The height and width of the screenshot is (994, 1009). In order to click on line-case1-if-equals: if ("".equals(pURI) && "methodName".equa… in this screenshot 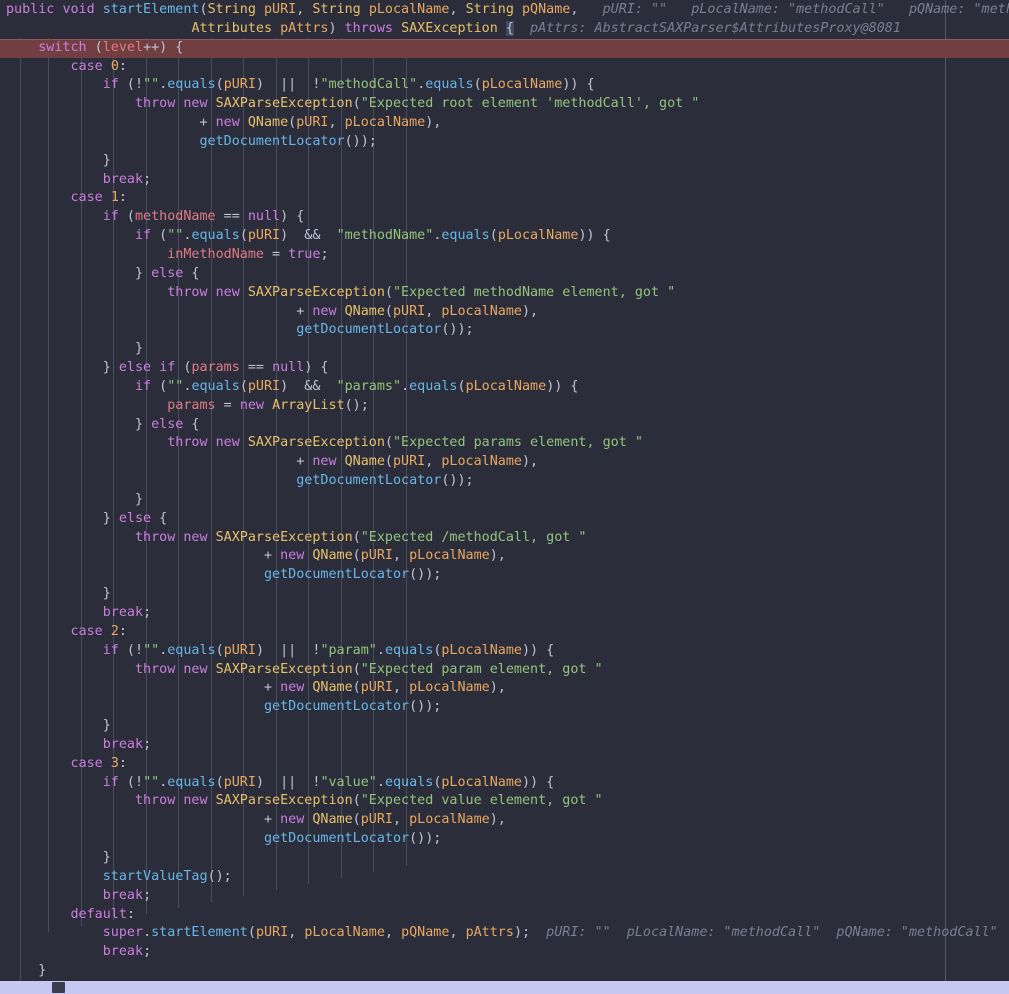, I will do `click(504, 236)`.